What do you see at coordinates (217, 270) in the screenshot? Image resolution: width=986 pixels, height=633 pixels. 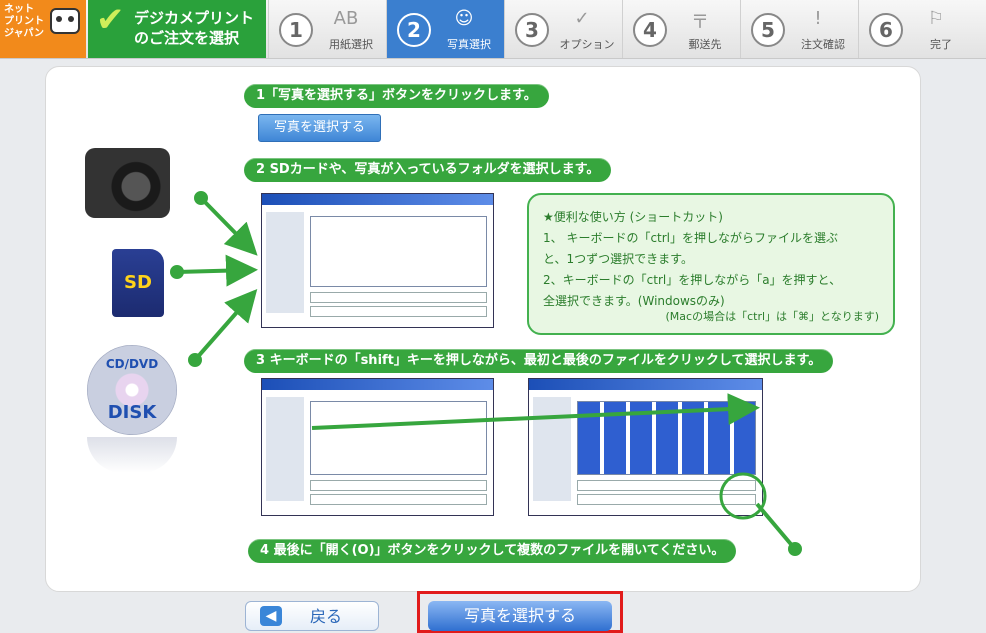 I see `sd-arrow` at bounding box center [217, 270].